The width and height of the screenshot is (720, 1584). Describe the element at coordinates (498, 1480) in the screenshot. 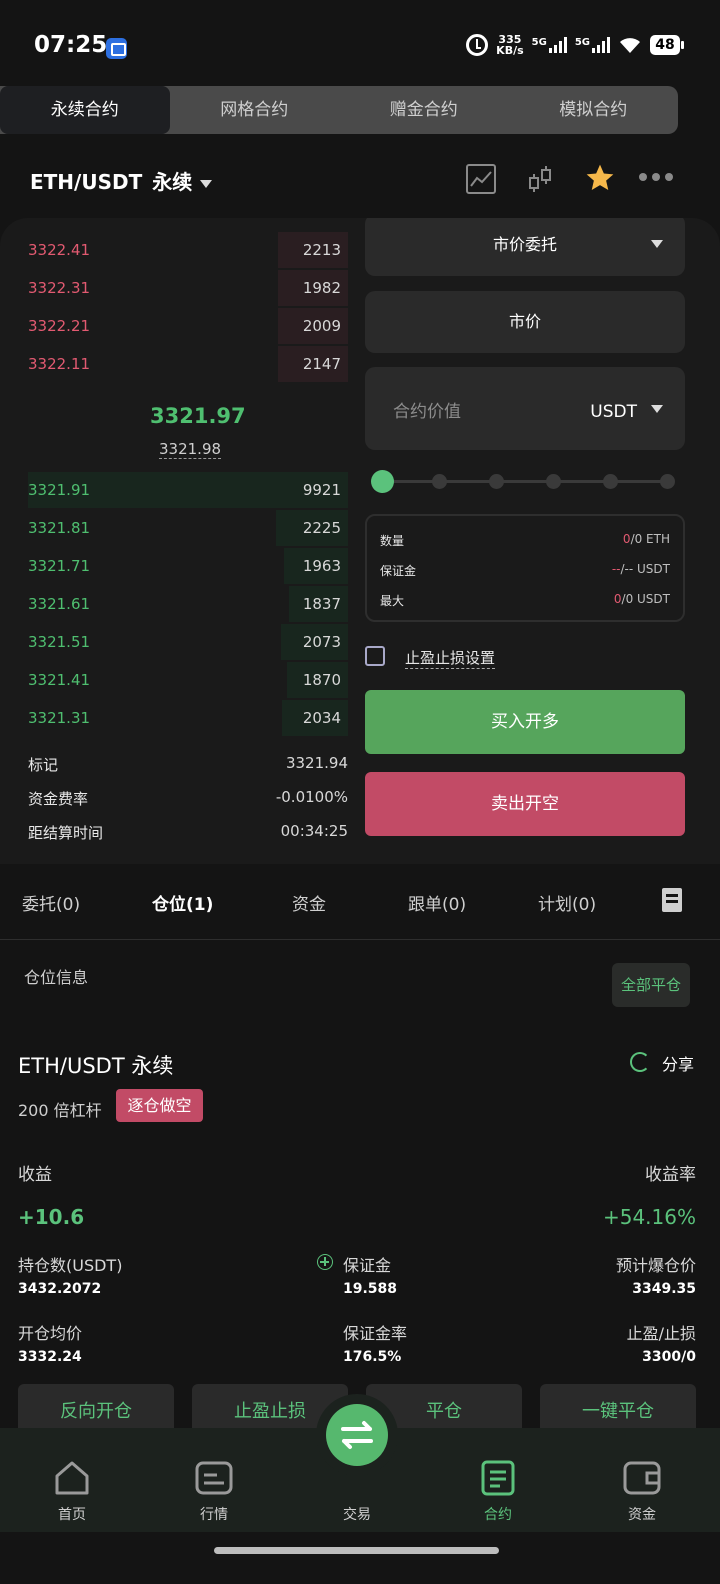

I see `nav-contract: 合约` at that location.